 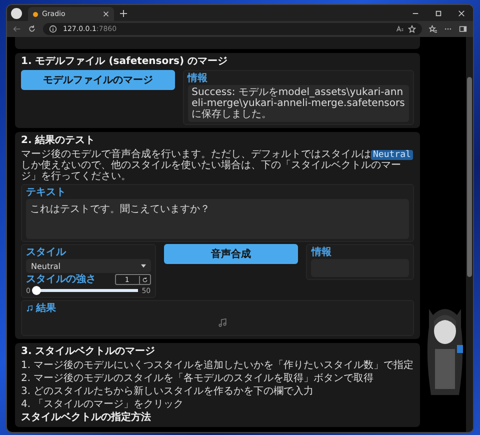 What do you see at coordinates (198, 378) in the screenshot?
I see `step-text: 2. マージ後のモデルのスタイルを「各モデルのスタイルを取得」ボタンで取得` at bounding box center [198, 378].